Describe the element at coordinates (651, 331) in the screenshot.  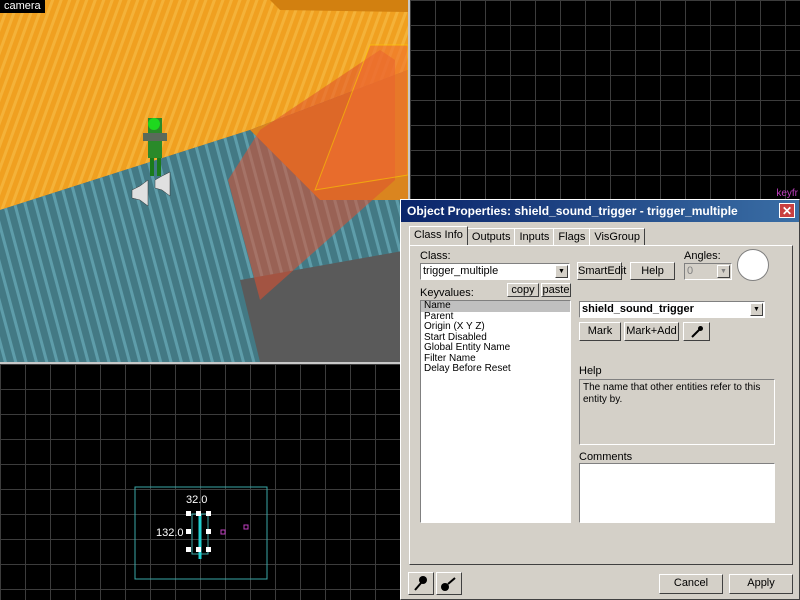
I see `mark-add-button: Mark+Add` at that location.